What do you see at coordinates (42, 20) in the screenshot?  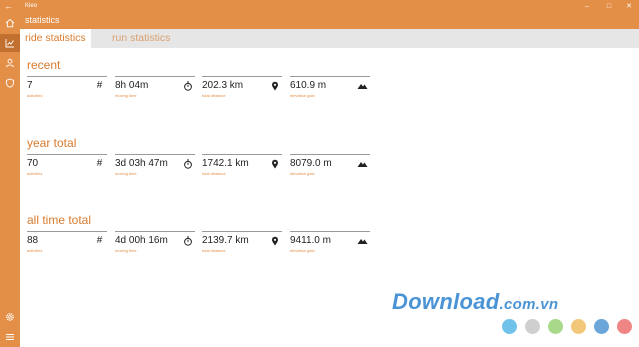 I see `page-title: statistics` at bounding box center [42, 20].